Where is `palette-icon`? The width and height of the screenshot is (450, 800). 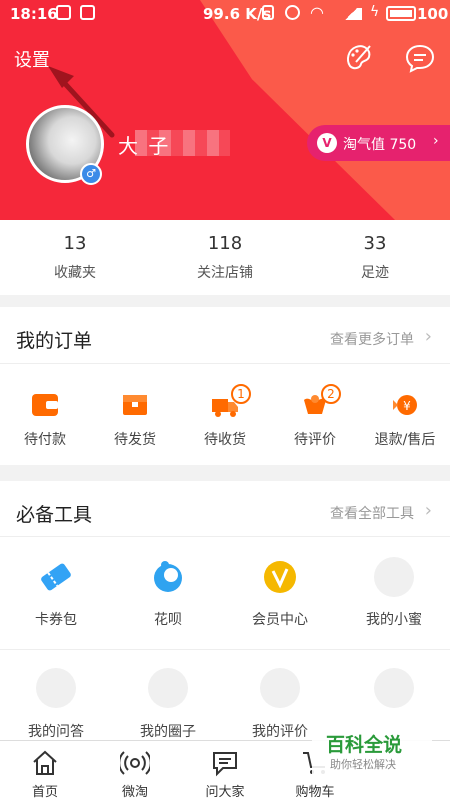 palette-icon is located at coordinates (359, 57).